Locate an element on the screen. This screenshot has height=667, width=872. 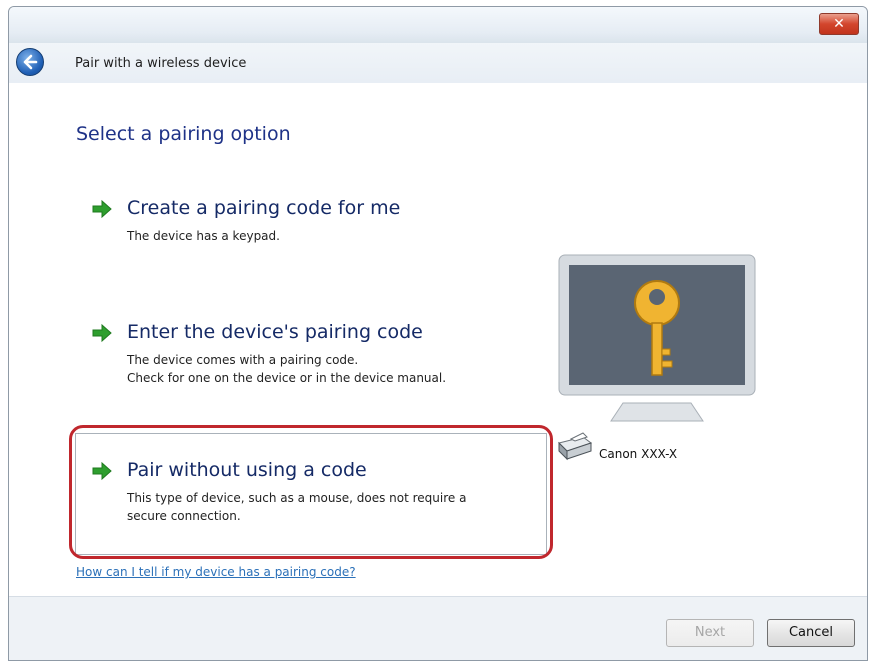
back-arrow-icon is located at coordinates (30, 62).